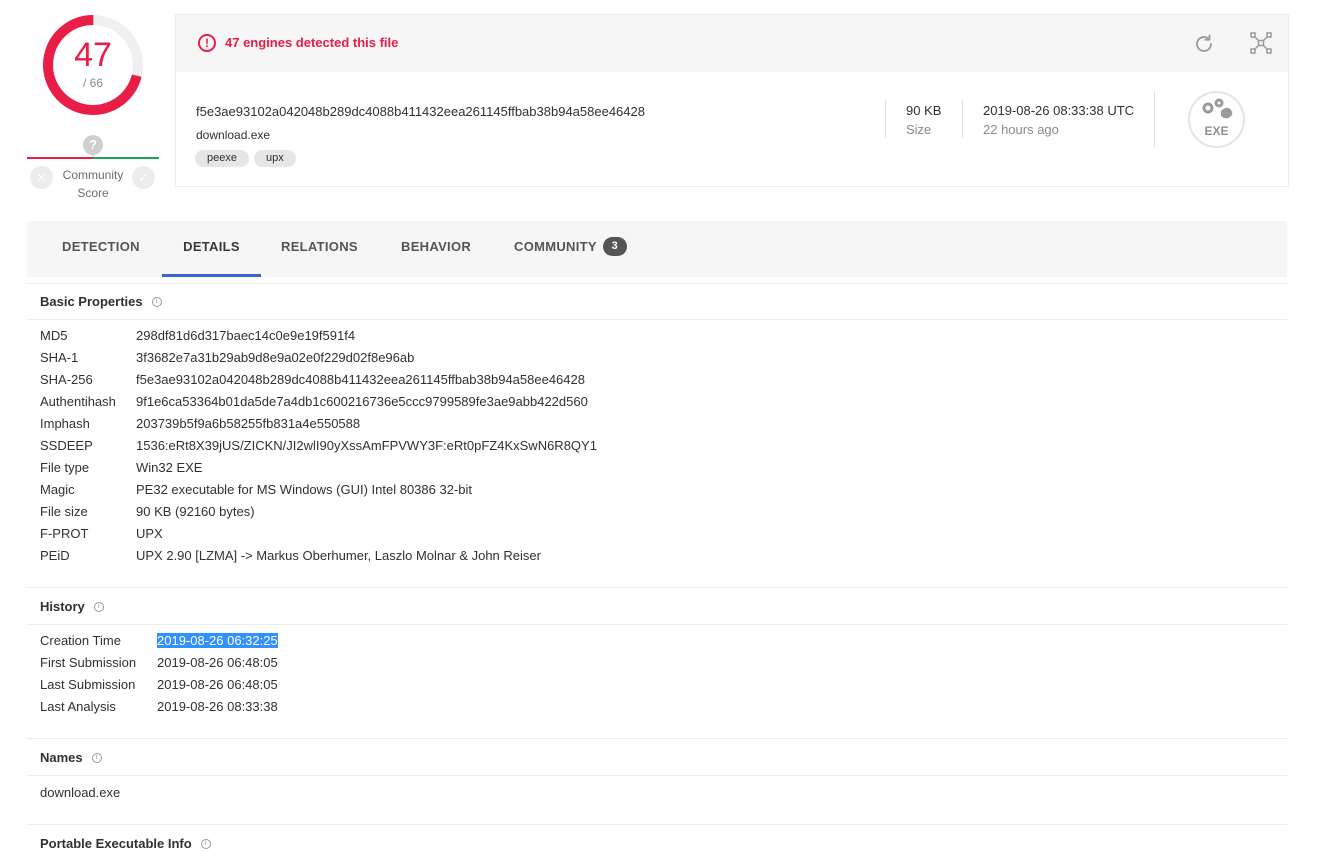 This screenshot has height=858, width=1326. What do you see at coordinates (93, 146) in the screenshot?
I see `unknown-score-icon: ?` at bounding box center [93, 146].